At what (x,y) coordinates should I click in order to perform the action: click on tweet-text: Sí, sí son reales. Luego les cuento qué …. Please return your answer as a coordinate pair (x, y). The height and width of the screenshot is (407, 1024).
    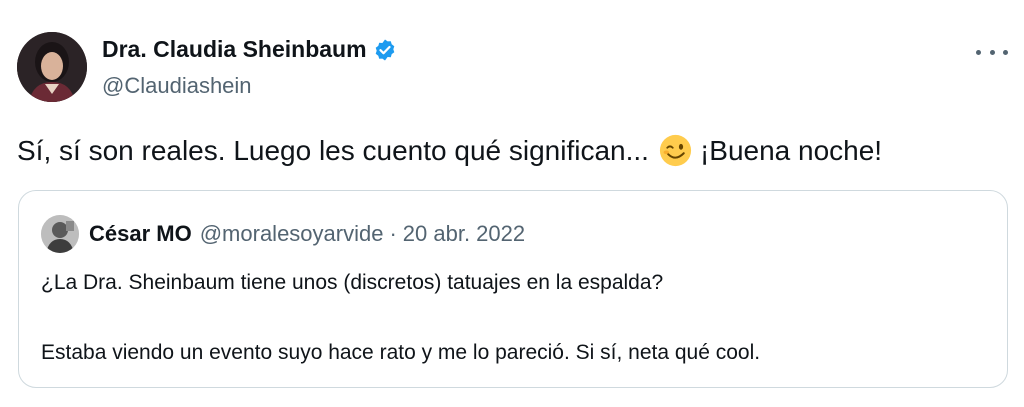
    Looking at the image, I should click on (449, 150).